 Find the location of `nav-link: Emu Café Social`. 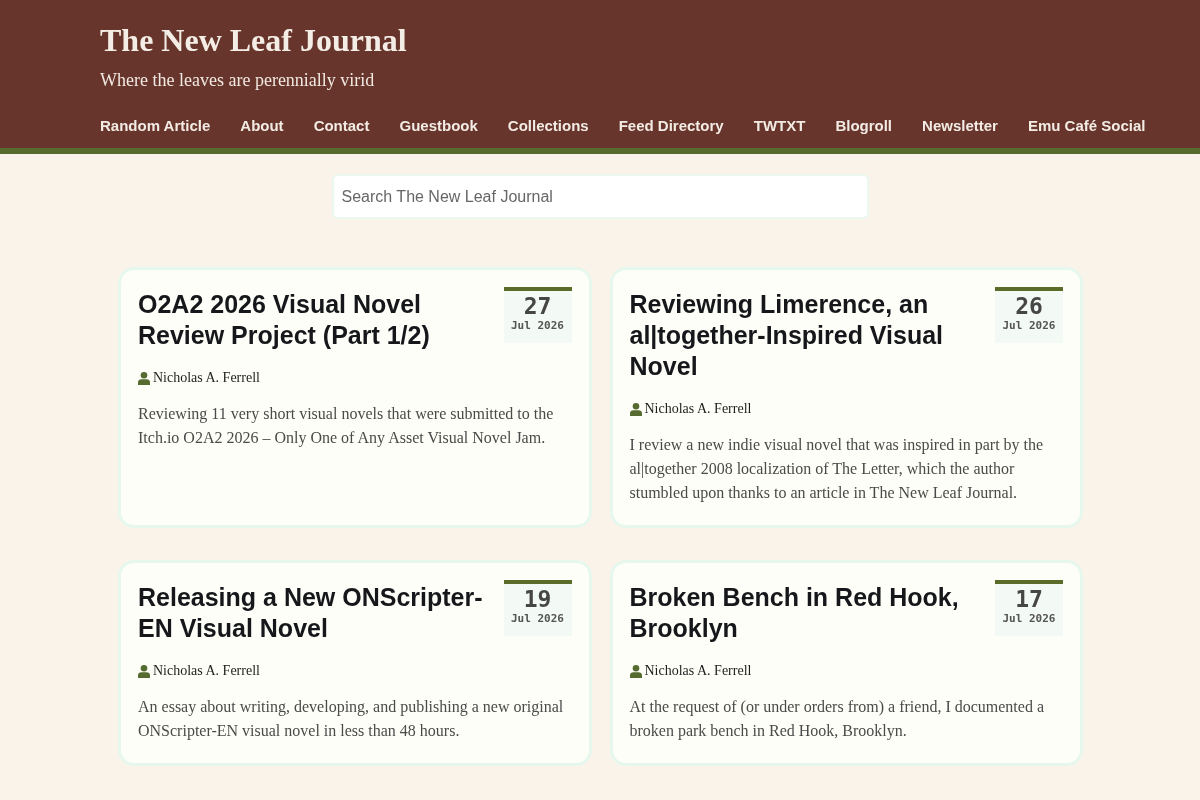

nav-link: Emu Café Social is located at coordinates (1086, 126).